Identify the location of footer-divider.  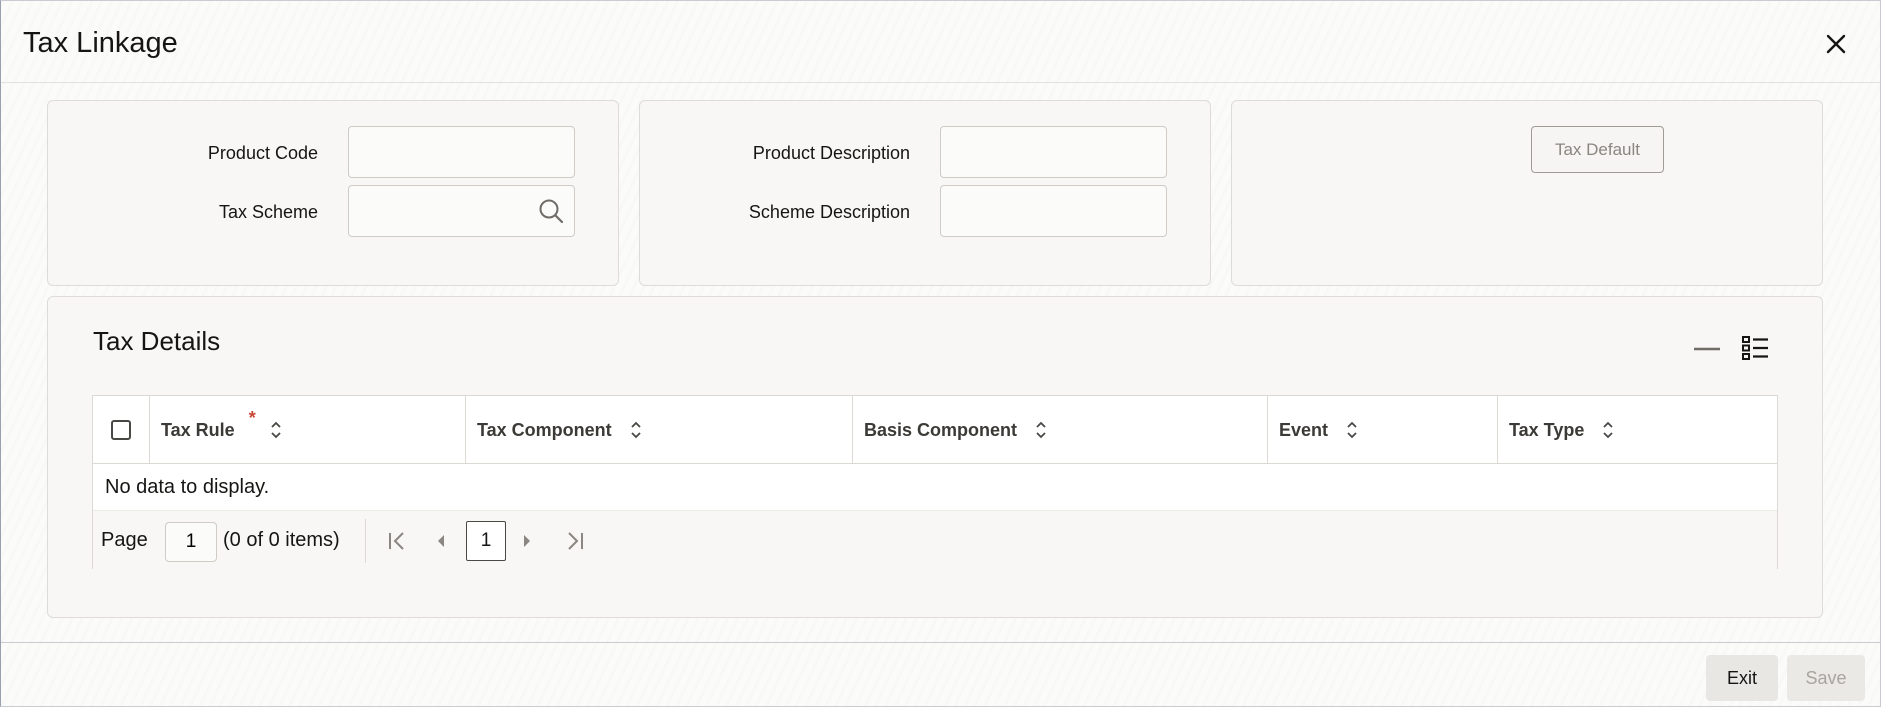
(940, 642).